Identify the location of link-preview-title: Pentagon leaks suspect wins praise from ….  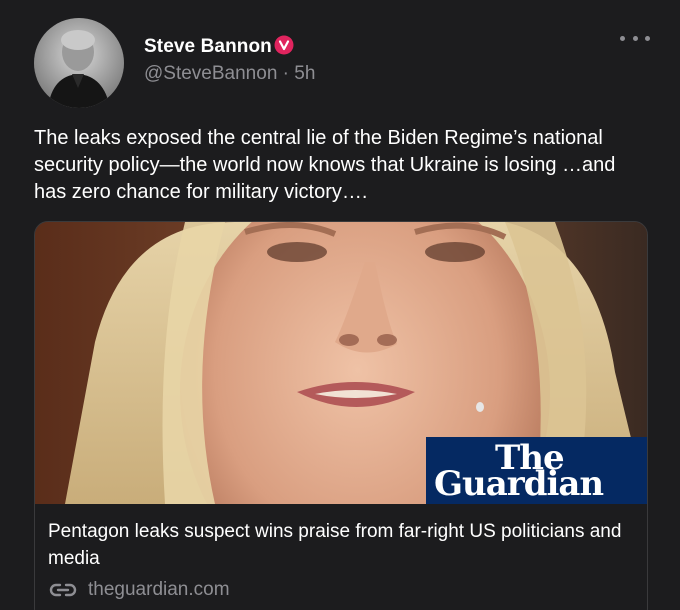
(343, 545).